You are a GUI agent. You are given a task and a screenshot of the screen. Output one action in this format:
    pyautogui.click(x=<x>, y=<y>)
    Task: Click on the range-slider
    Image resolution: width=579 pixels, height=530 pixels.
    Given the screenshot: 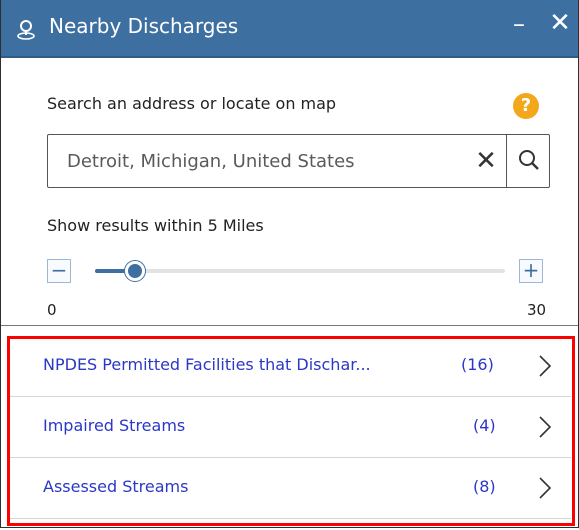 What is the action you would take?
    pyautogui.click(x=300, y=271)
    